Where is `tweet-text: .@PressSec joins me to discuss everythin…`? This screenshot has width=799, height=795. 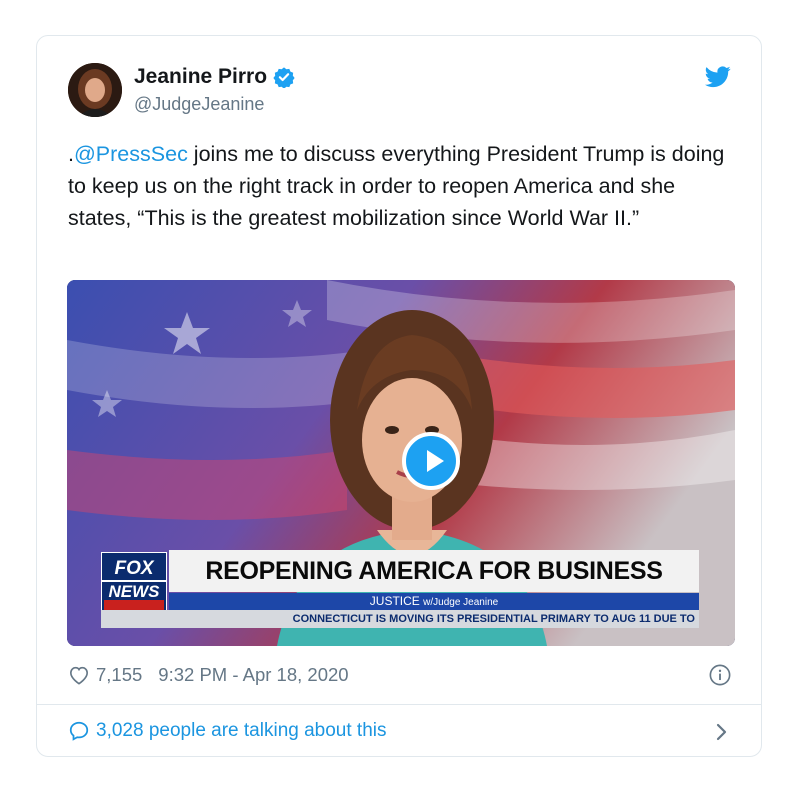
tweet-text: .@PressSec joins me to discuss everythin… is located at coordinates (398, 186).